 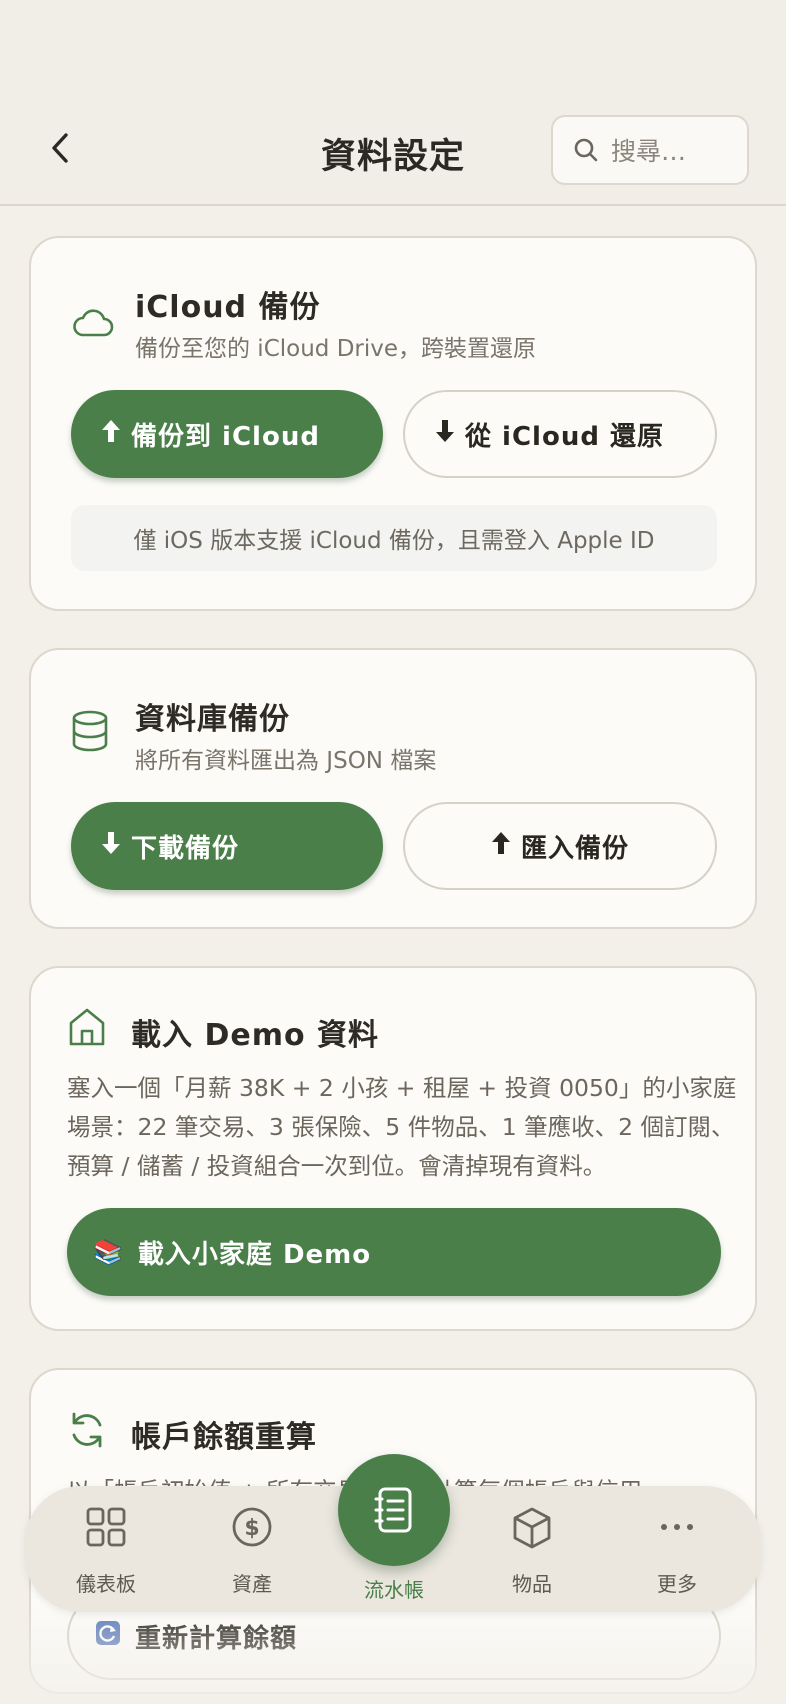 What do you see at coordinates (252, 1549) in the screenshot?
I see `nav-item-assets: $ 資產` at bounding box center [252, 1549].